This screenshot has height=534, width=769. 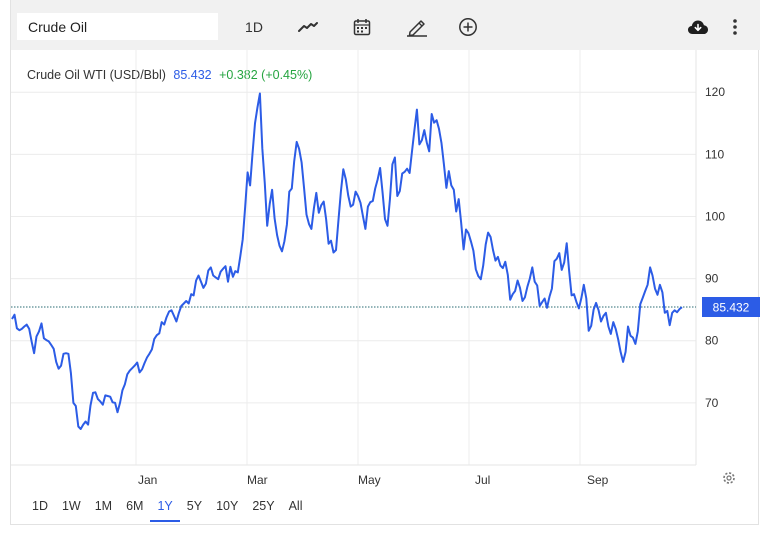 I want to click on range-button-25y: 25Y, so click(x=263, y=509).